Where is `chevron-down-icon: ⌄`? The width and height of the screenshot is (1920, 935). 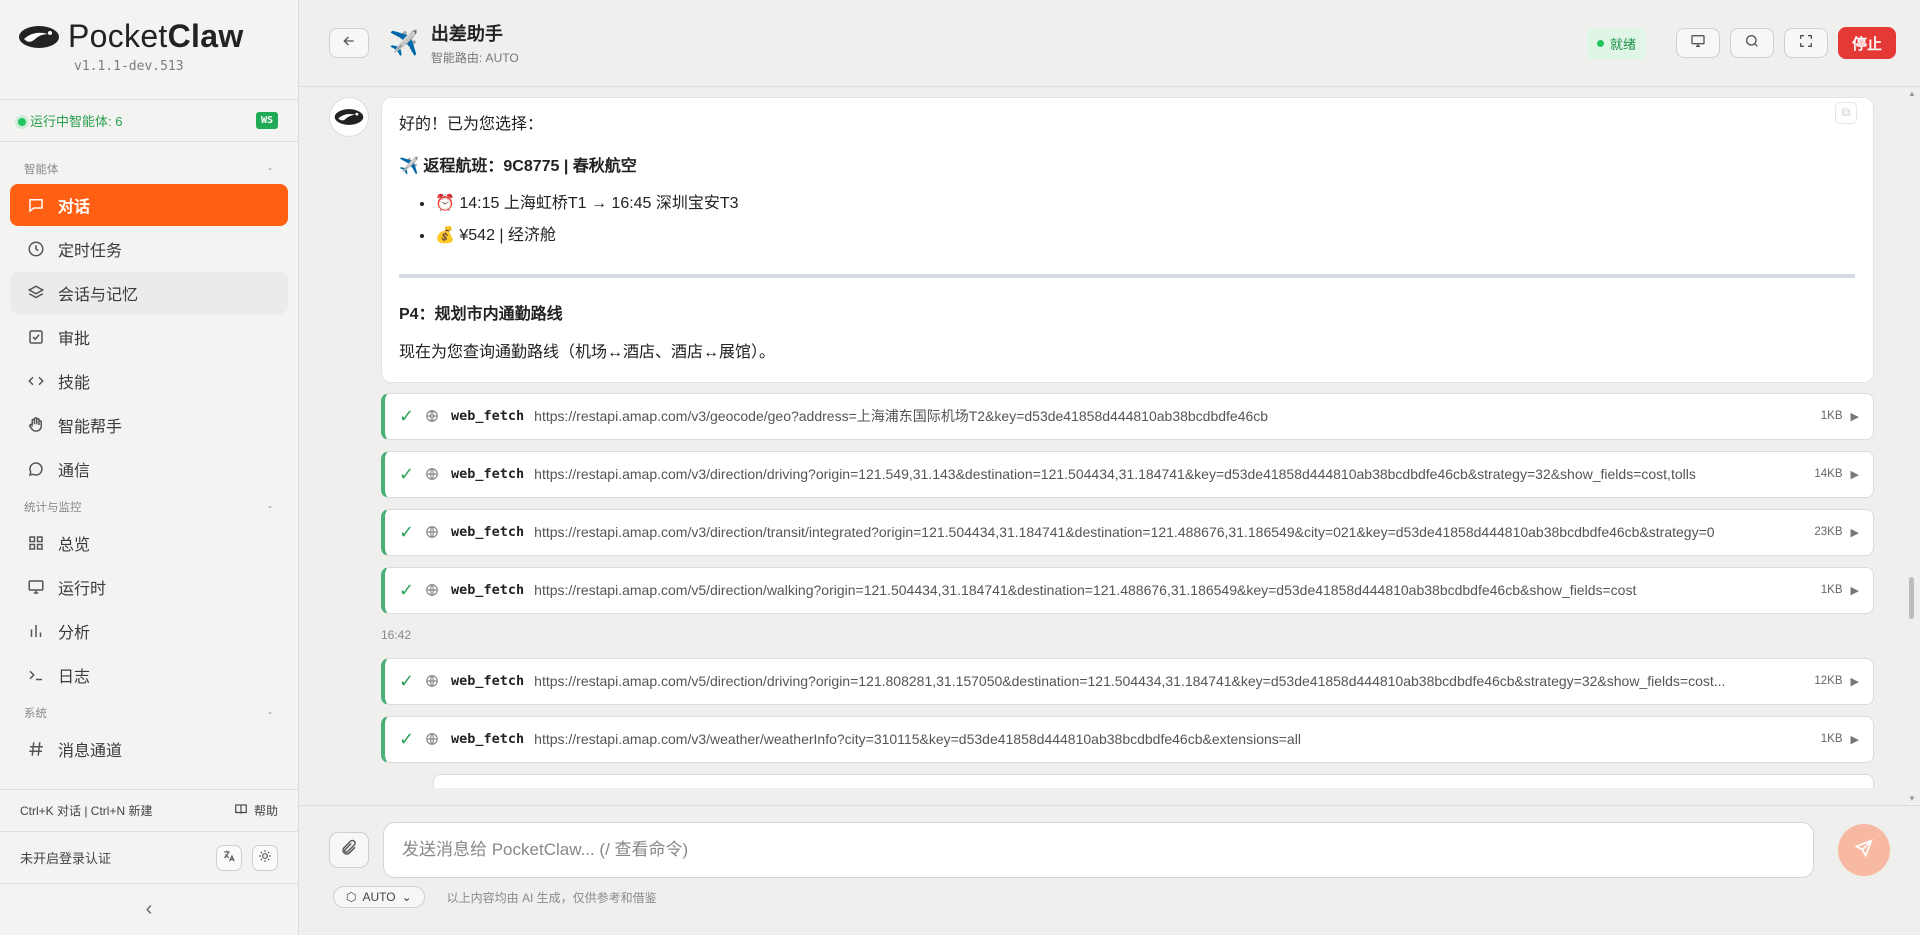
chevron-down-icon: ⌄ is located at coordinates (406, 897).